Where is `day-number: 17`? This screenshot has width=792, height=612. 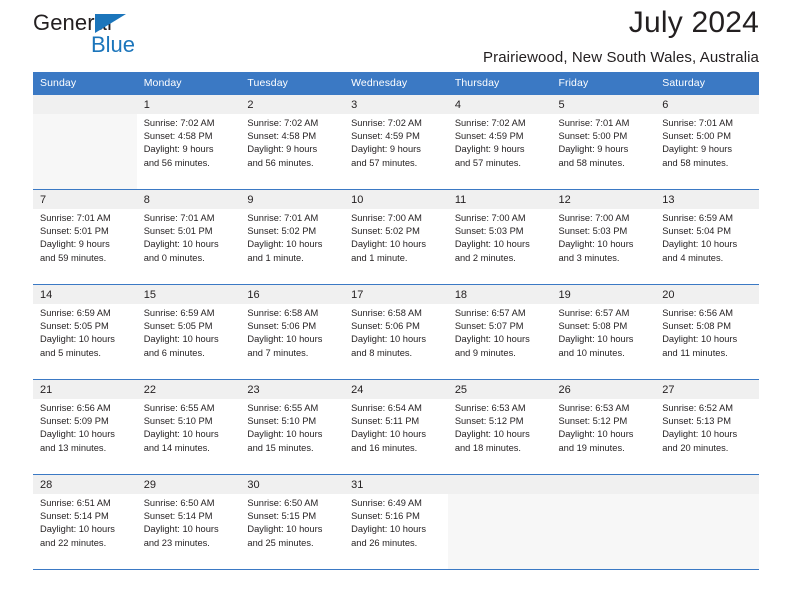
day-number: 17 is located at coordinates (396, 294).